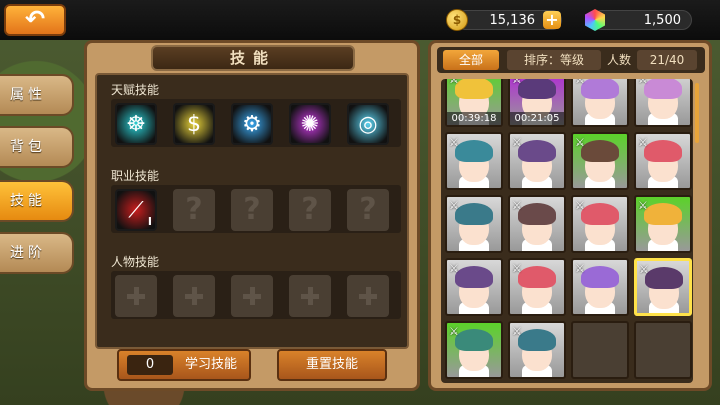 The width and height of the screenshot is (720, 405). What do you see at coordinates (211, 364) in the screenshot?
I see `learn-skill-label: 学习技能` at bounding box center [211, 364].